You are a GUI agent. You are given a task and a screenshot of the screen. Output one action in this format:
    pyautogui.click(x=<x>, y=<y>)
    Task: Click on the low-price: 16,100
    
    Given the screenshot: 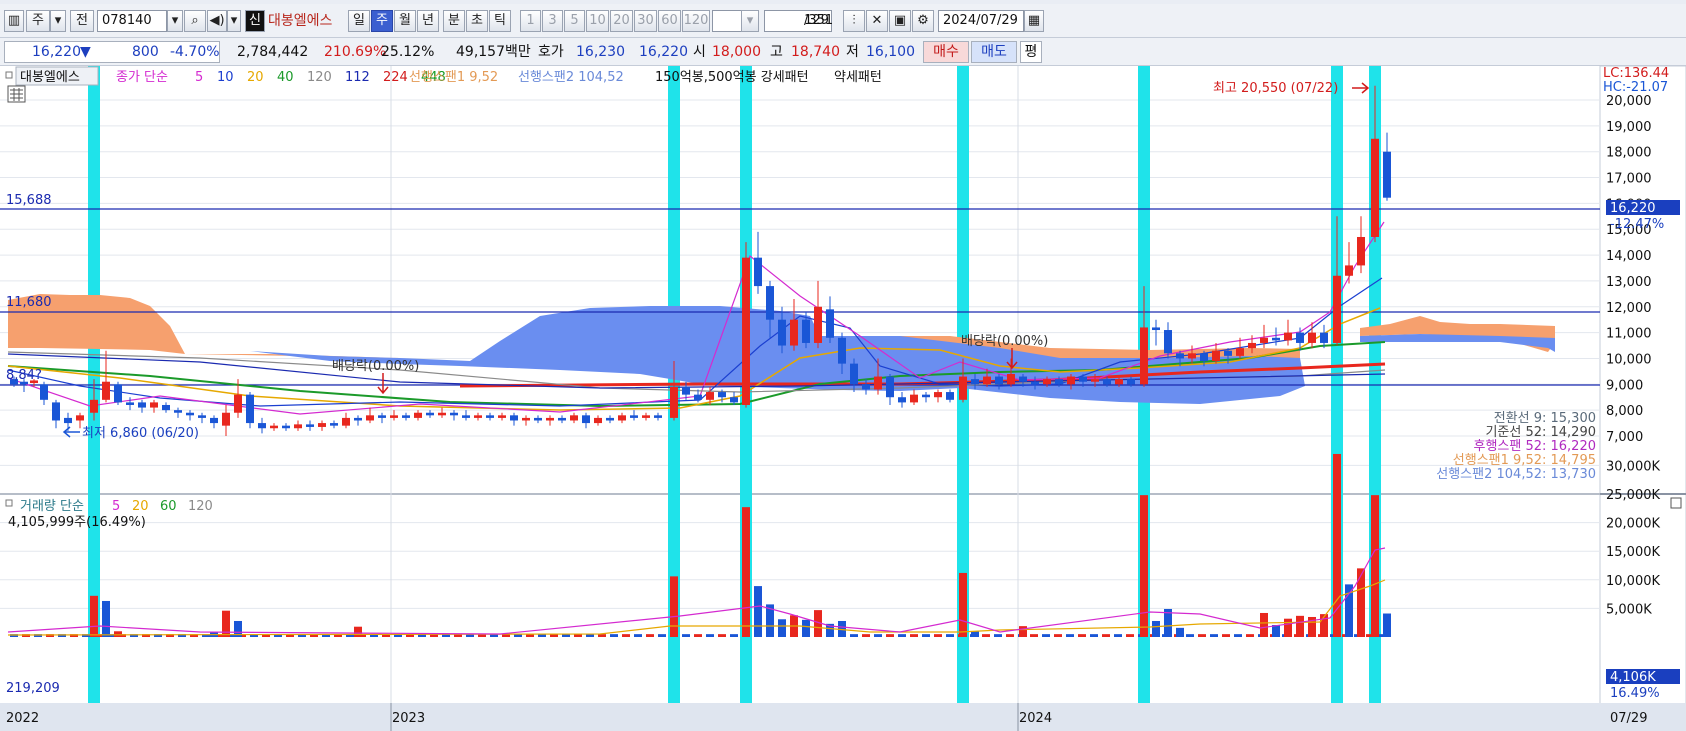 What is the action you would take?
    pyautogui.click(x=890, y=52)
    